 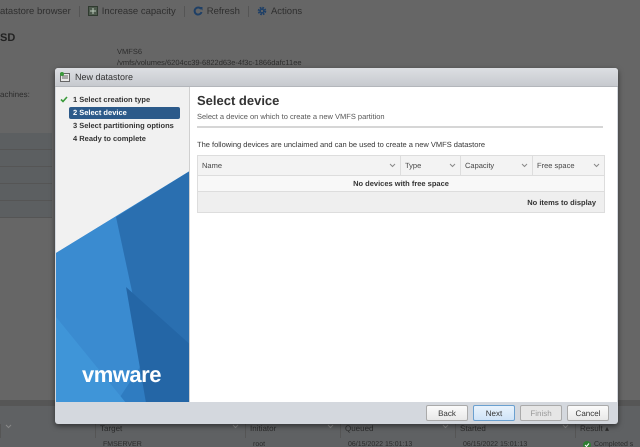 What do you see at coordinates (261, 11) in the screenshot?
I see `settings-icon` at bounding box center [261, 11].